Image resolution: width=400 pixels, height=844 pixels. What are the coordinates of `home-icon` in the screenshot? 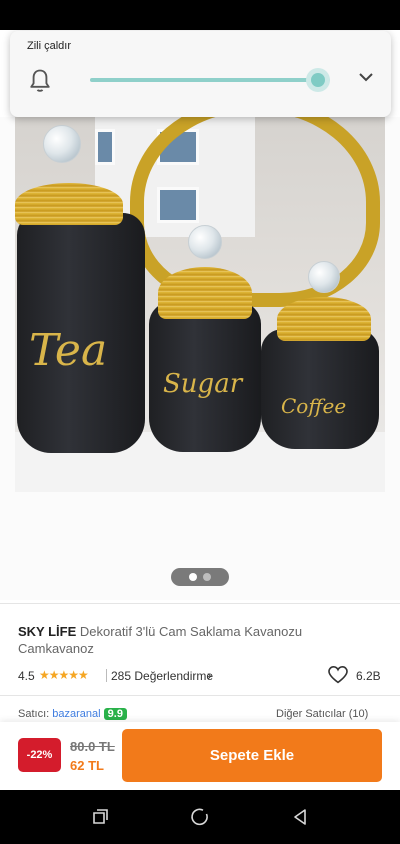 It's located at (200, 817).